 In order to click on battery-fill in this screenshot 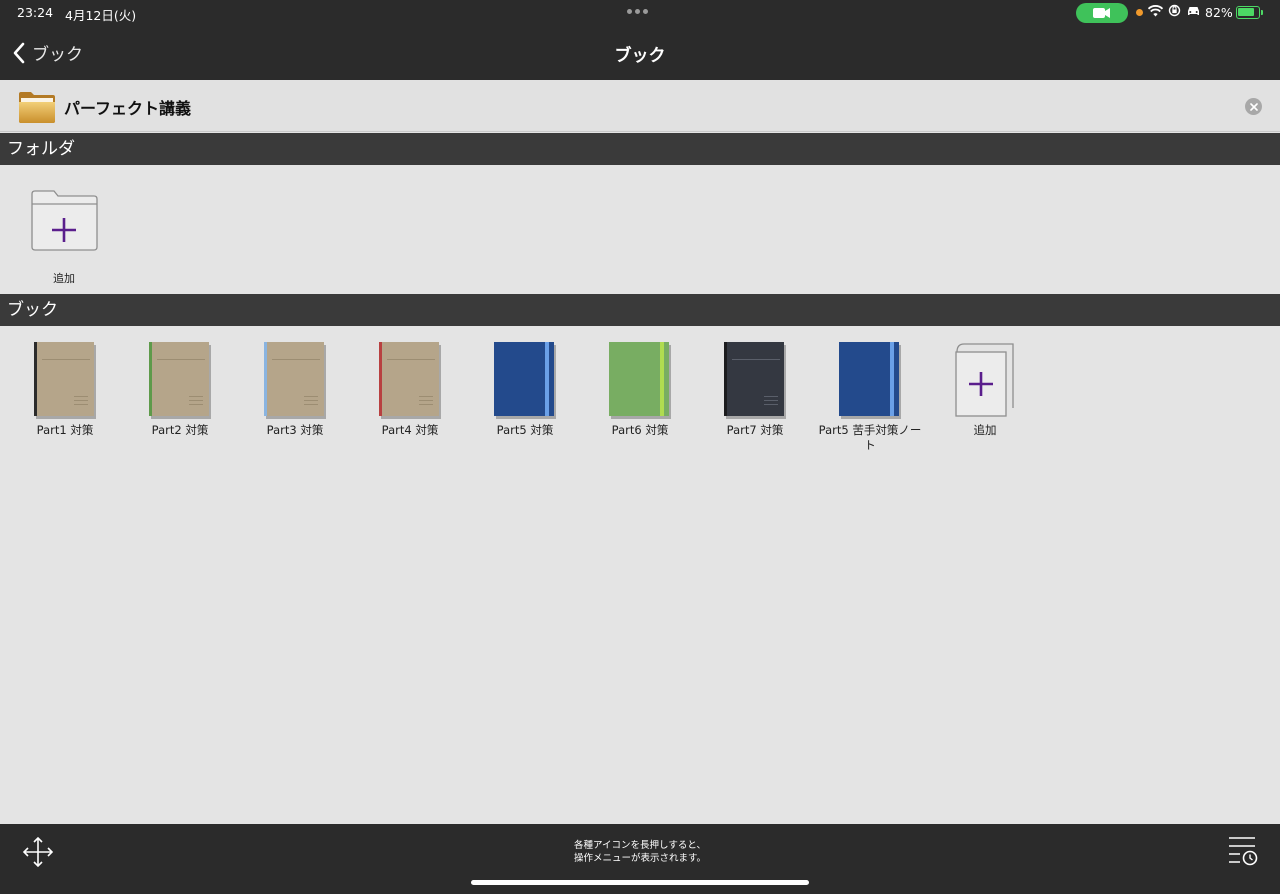, I will do `click(1246, 12)`.